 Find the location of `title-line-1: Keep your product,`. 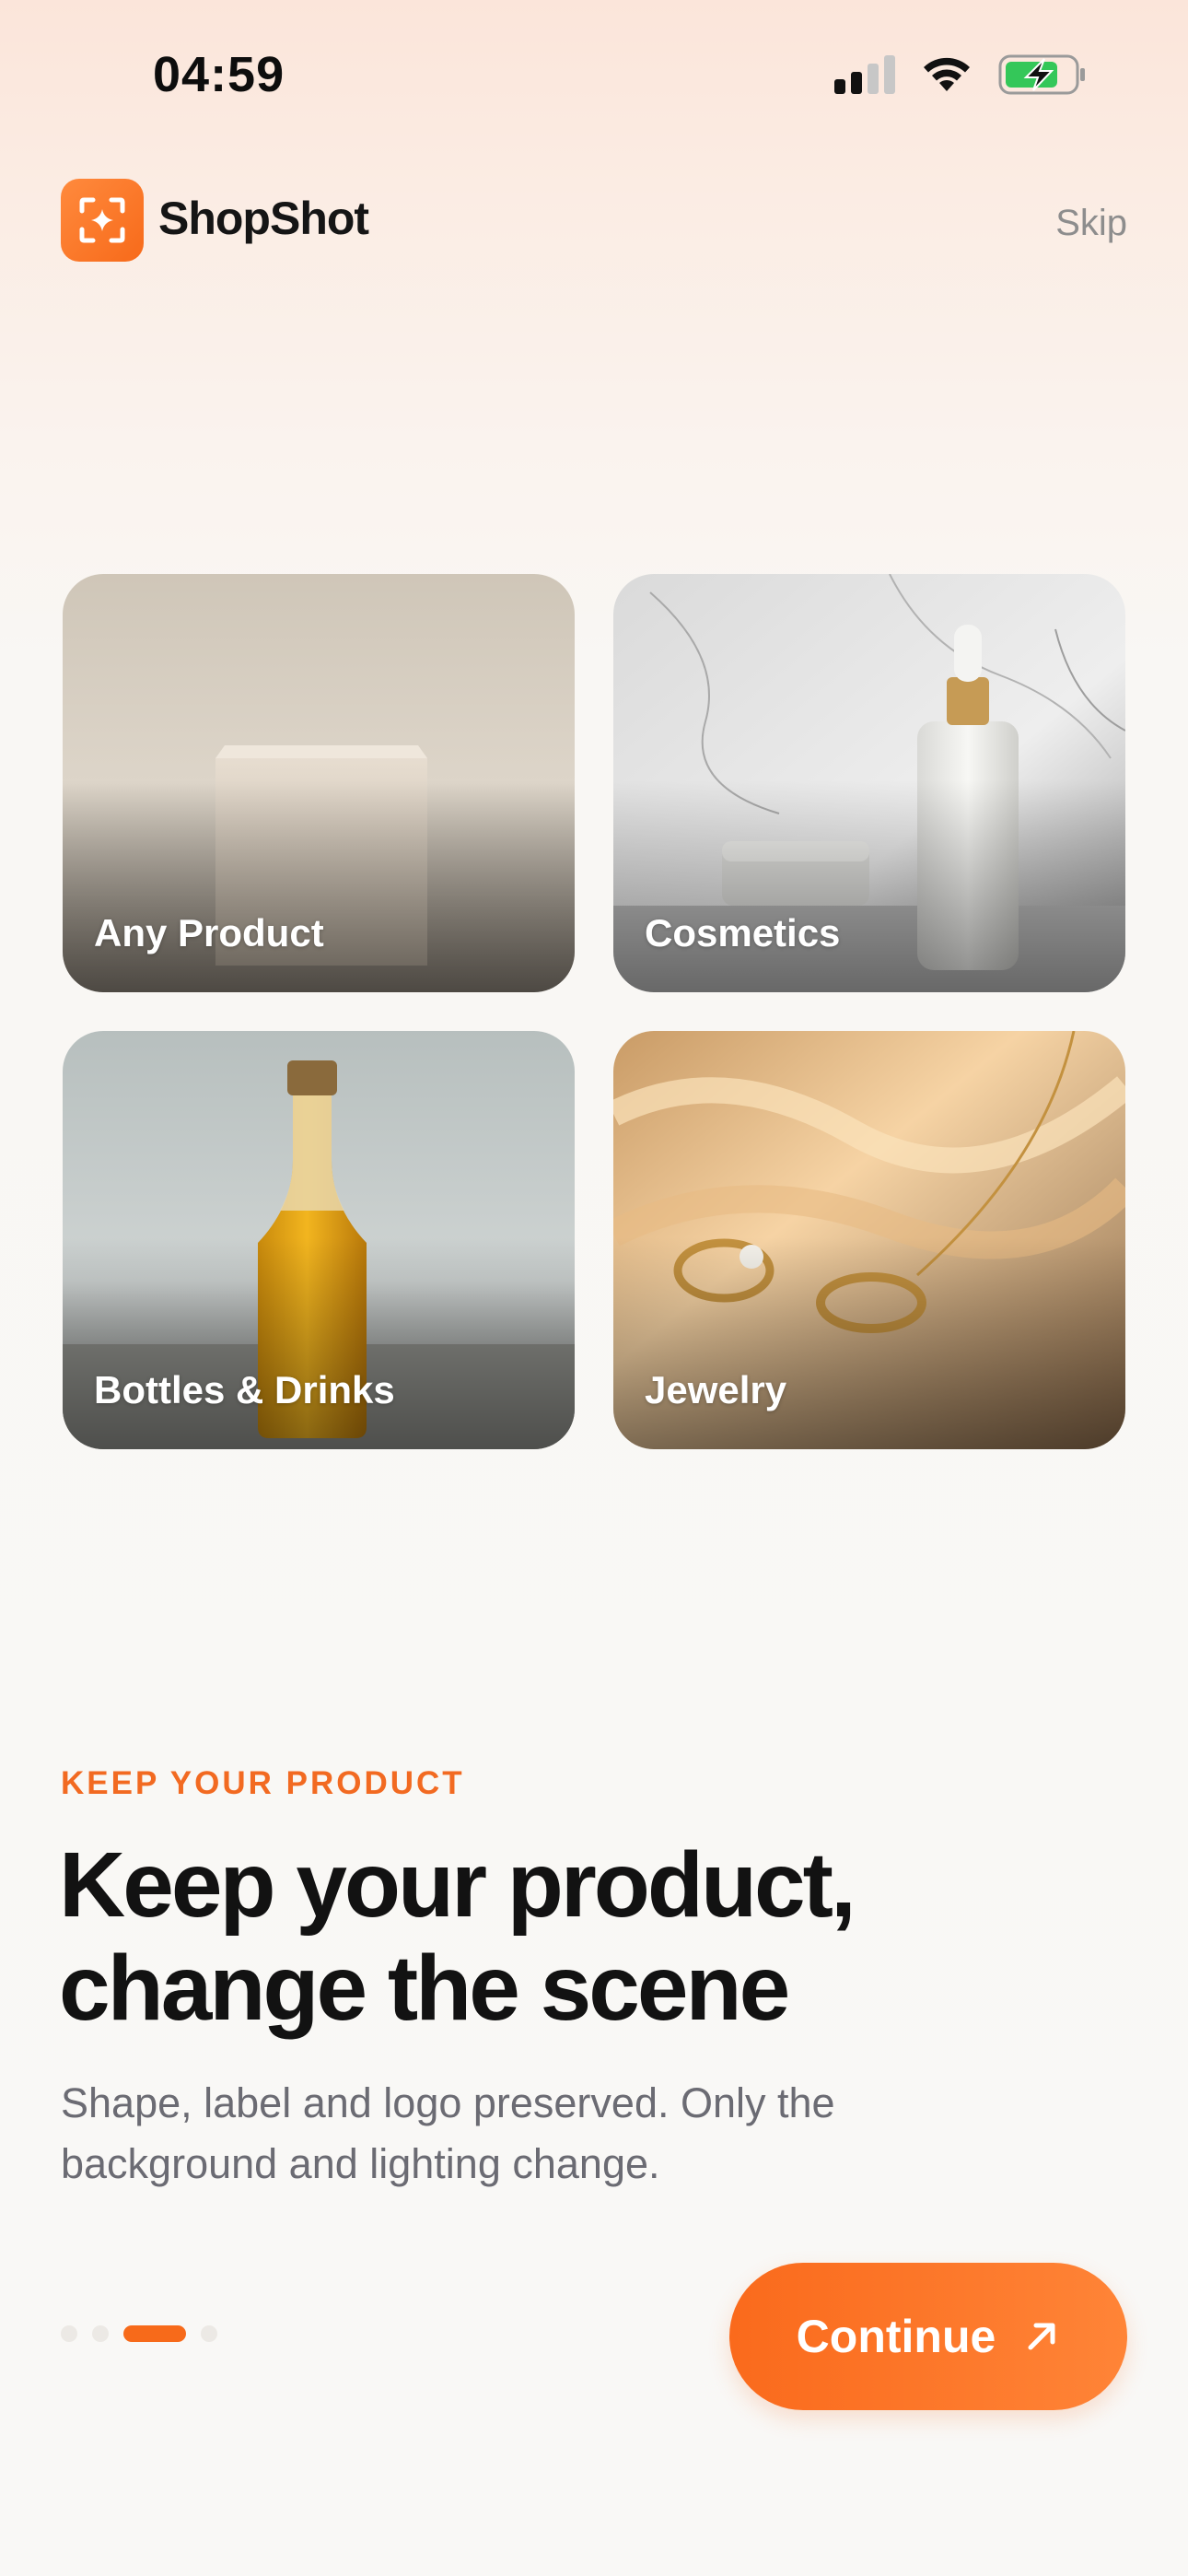

title-line-1: Keep your product, is located at coordinates (457, 1885).